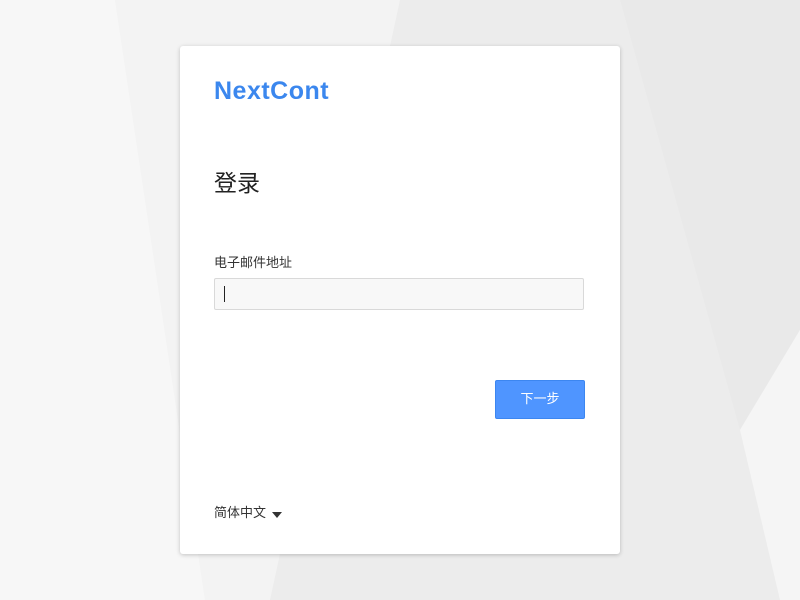  What do you see at coordinates (253, 263) in the screenshot?
I see `email-field-label: 电子邮件地址` at bounding box center [253, 263].